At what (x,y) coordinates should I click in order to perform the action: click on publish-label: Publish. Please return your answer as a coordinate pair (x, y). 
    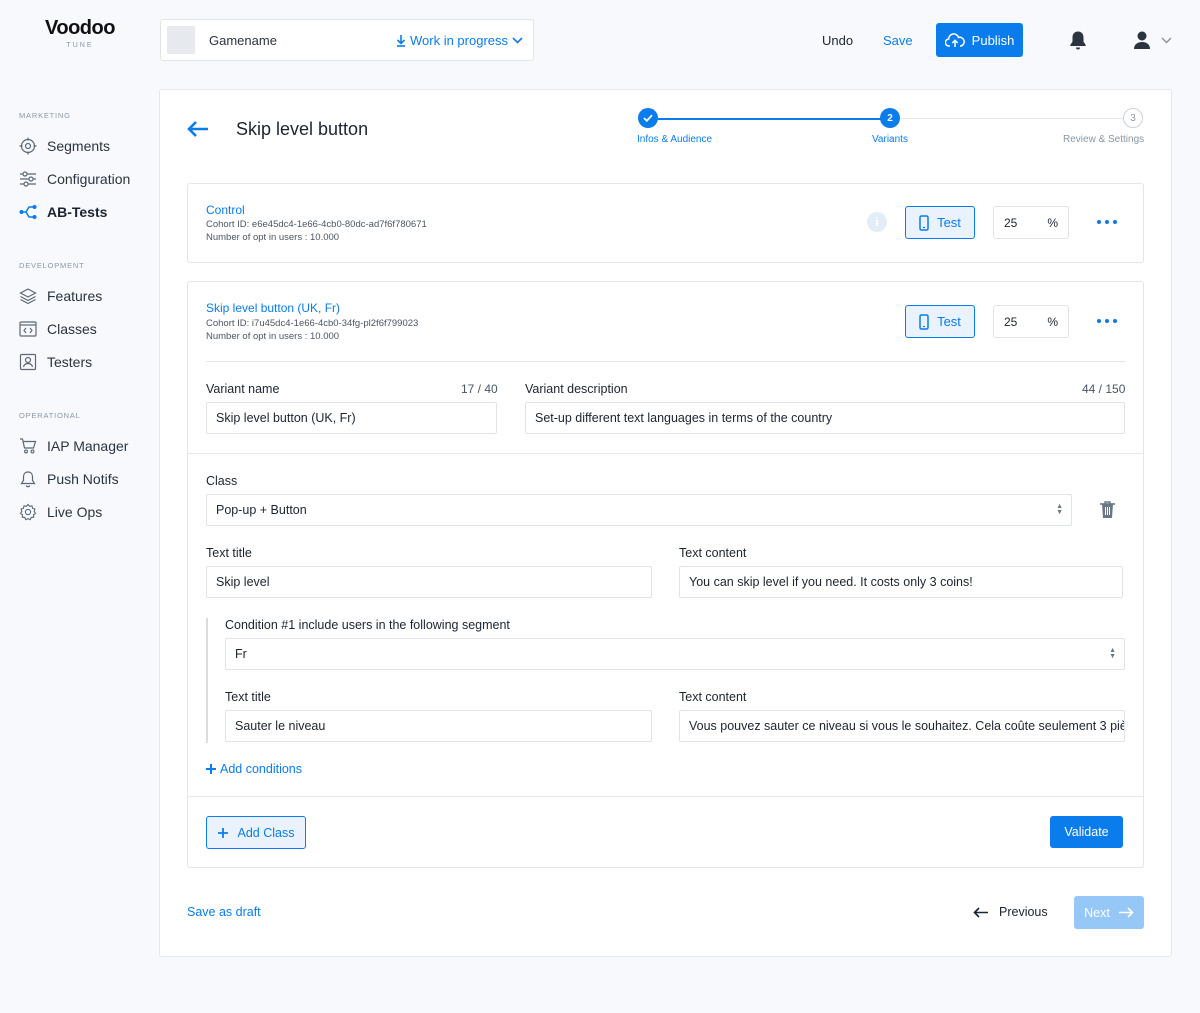
    Looking at the image, I should click on (993, 40).